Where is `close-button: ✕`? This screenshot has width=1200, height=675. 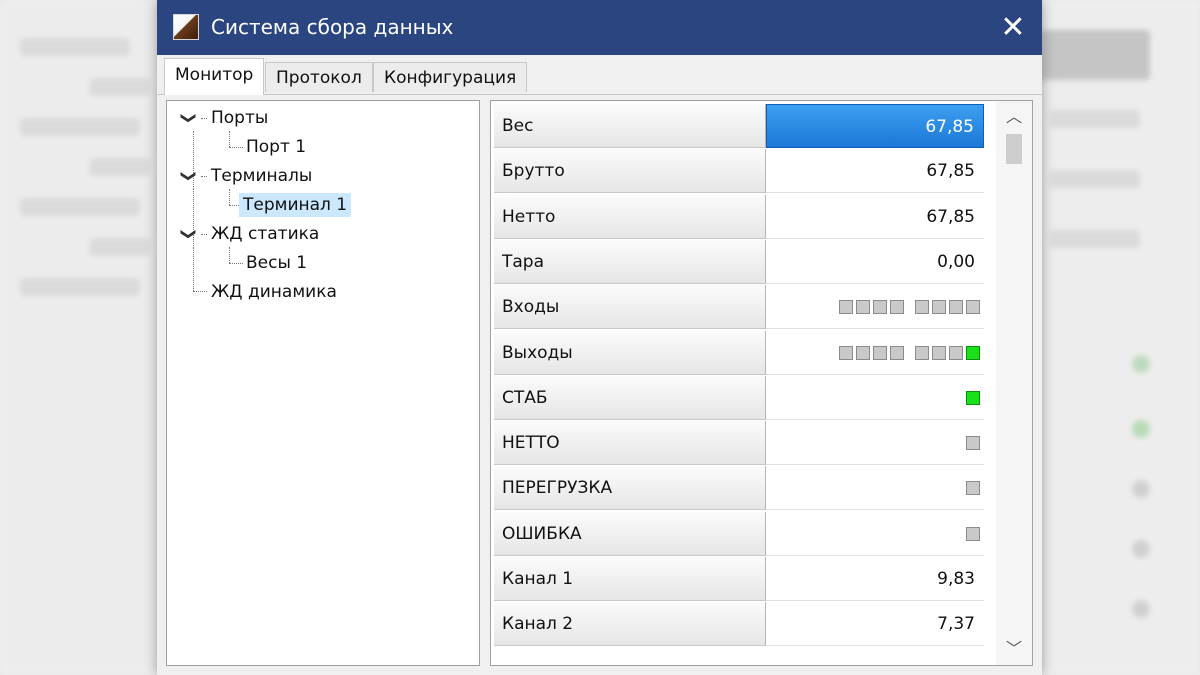 close-button: ✕ is located at coordinates (1013, 27).